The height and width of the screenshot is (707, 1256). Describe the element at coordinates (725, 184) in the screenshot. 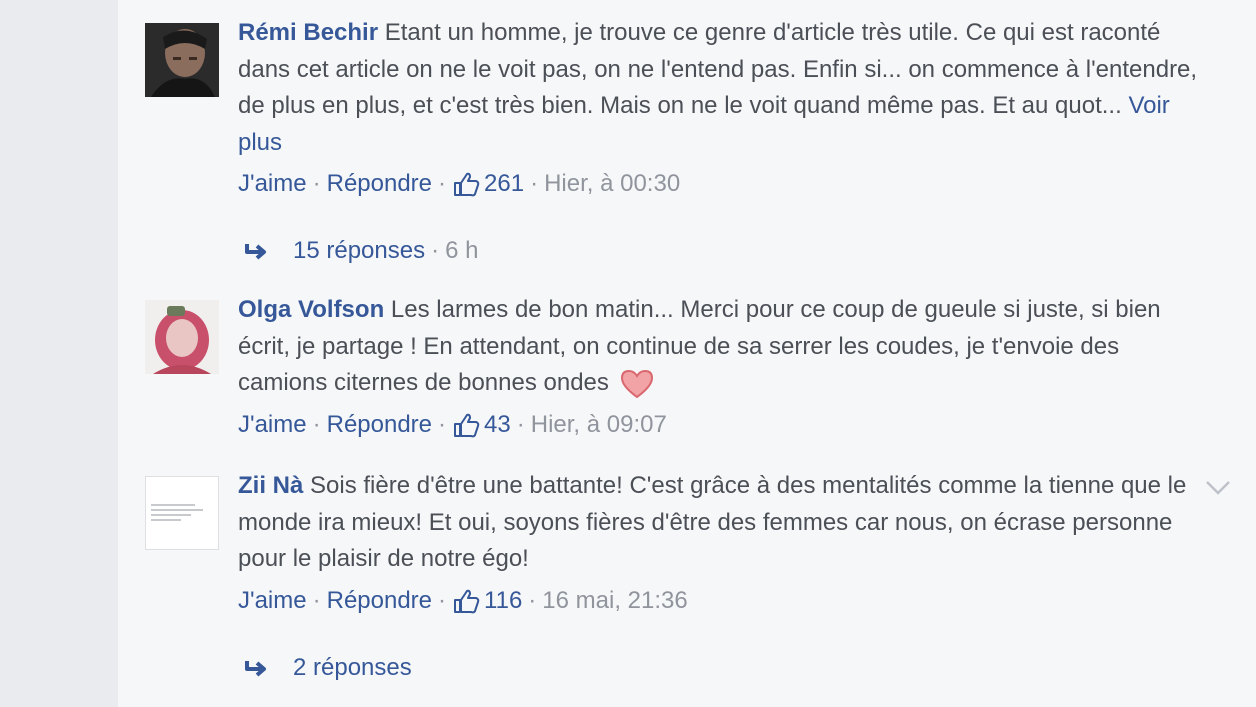

I see `comment-actions: J'aime · Répondre · 261 · Hier, à 00:30` at that location.